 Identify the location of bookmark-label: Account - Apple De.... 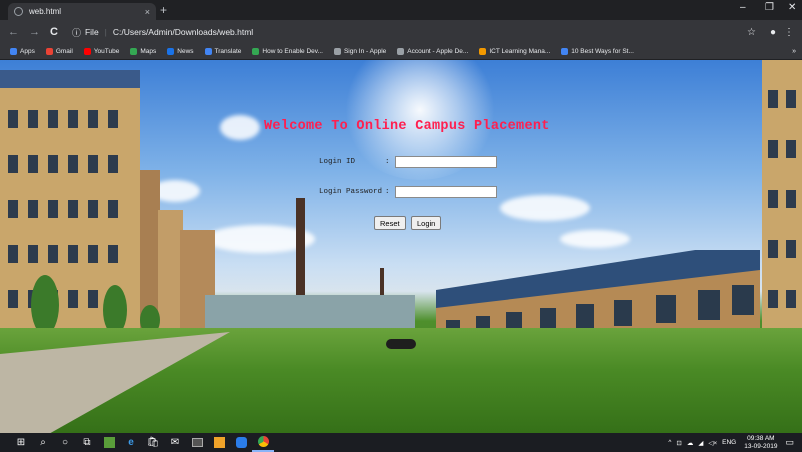
(438, 51).